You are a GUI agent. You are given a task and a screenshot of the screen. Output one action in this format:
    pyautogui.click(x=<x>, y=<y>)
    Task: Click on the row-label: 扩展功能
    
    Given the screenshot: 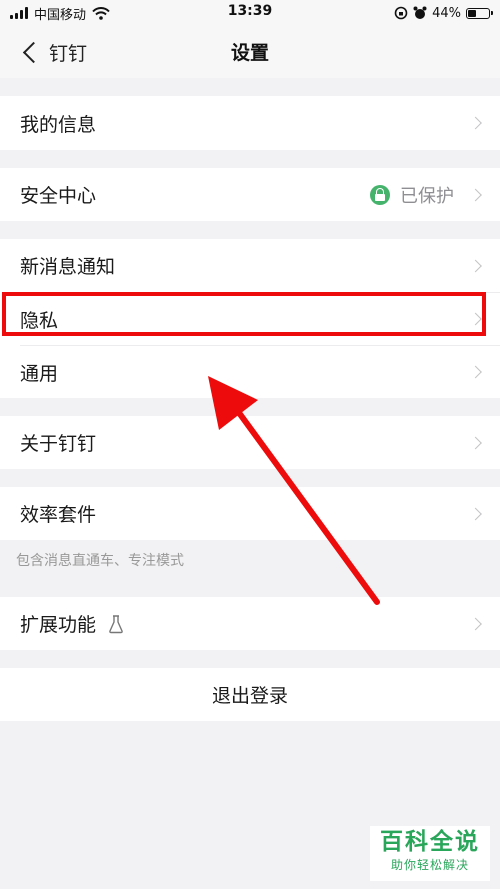 What is the action you would take?
    pyautogui.click(x=58, y=625)
    